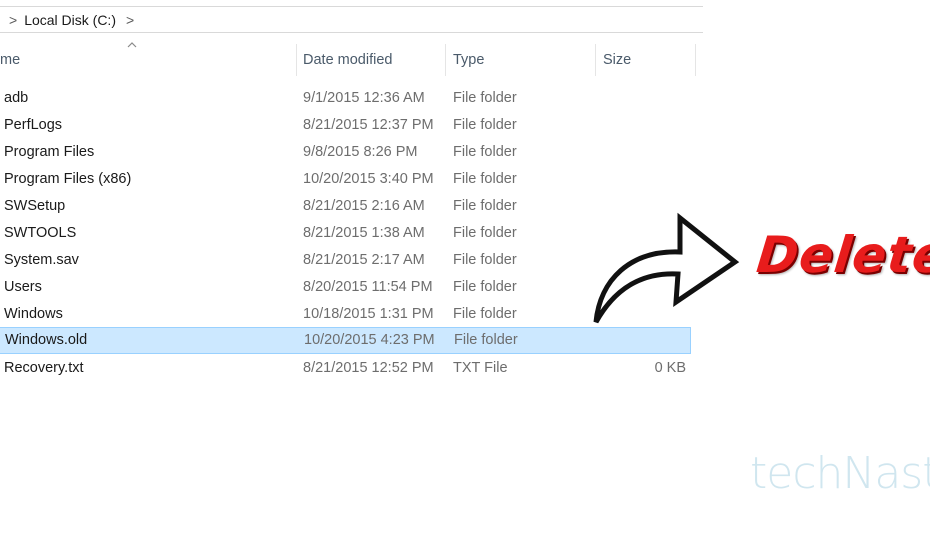 This screenshot has height=547, width=930. What do you see at coordinates (68, 179) in the screenshot?
I see `file-name: Program Files (x86)` at bounding box center [68, 179].